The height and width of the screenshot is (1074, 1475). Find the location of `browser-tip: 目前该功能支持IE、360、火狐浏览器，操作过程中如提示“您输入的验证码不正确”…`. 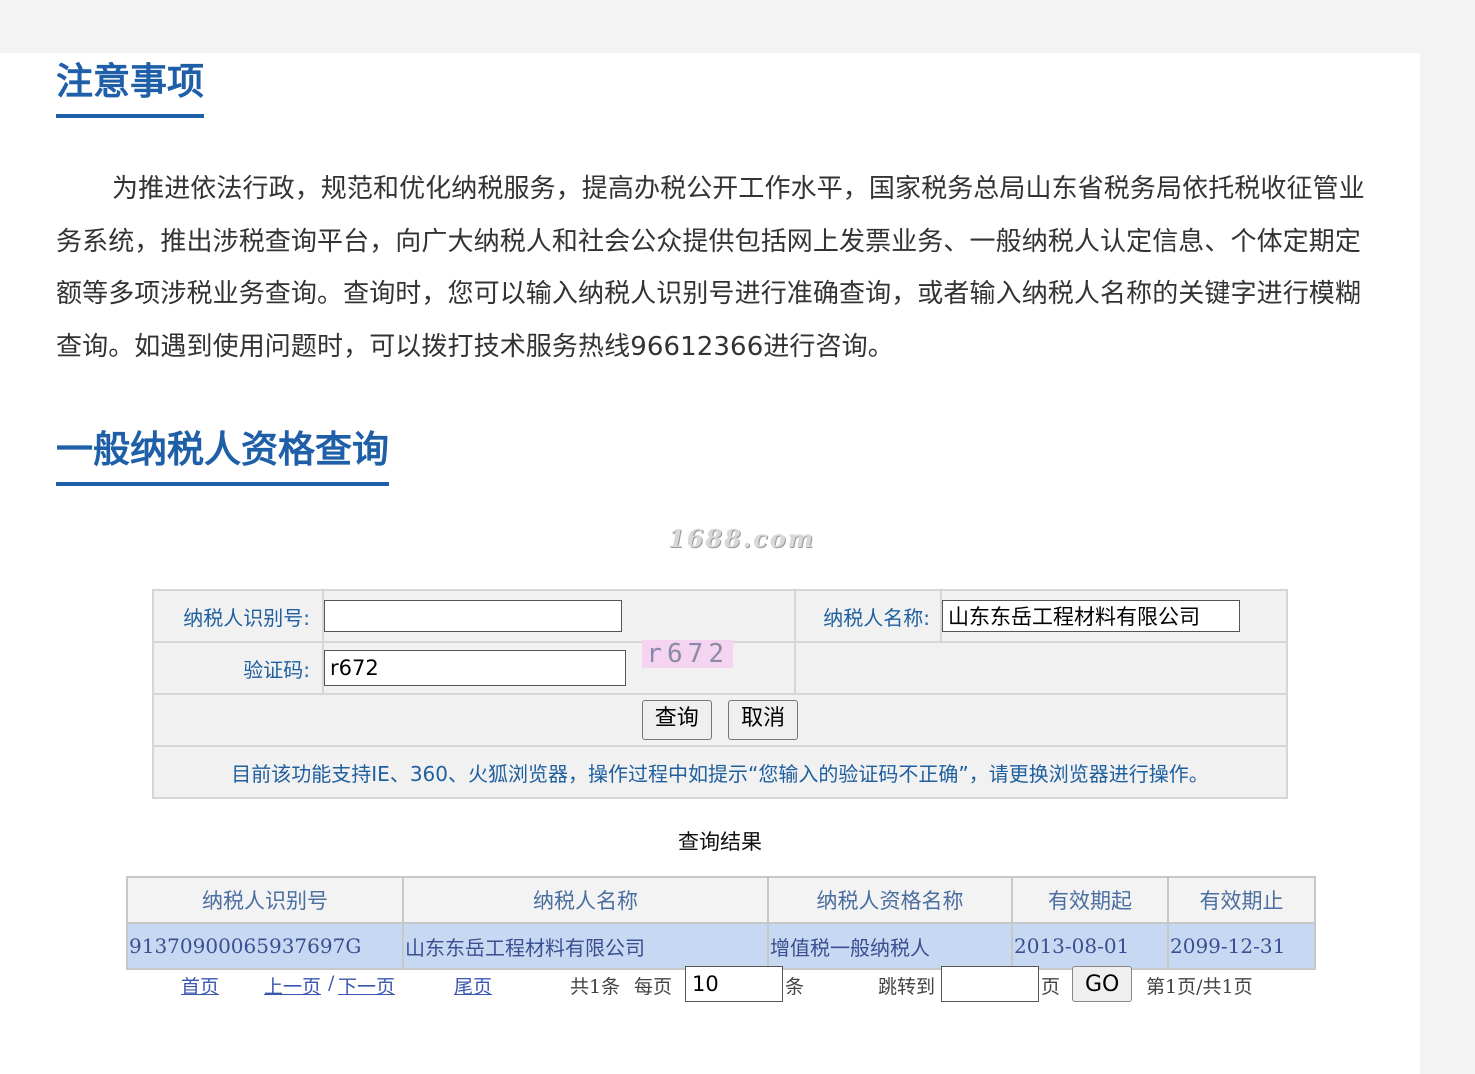

browser-tip: 目前该功能支持IE、360、火狐浏览器，操作过程中如提示“您输入的验证码不正确”… is located at coordinates (720, 772).